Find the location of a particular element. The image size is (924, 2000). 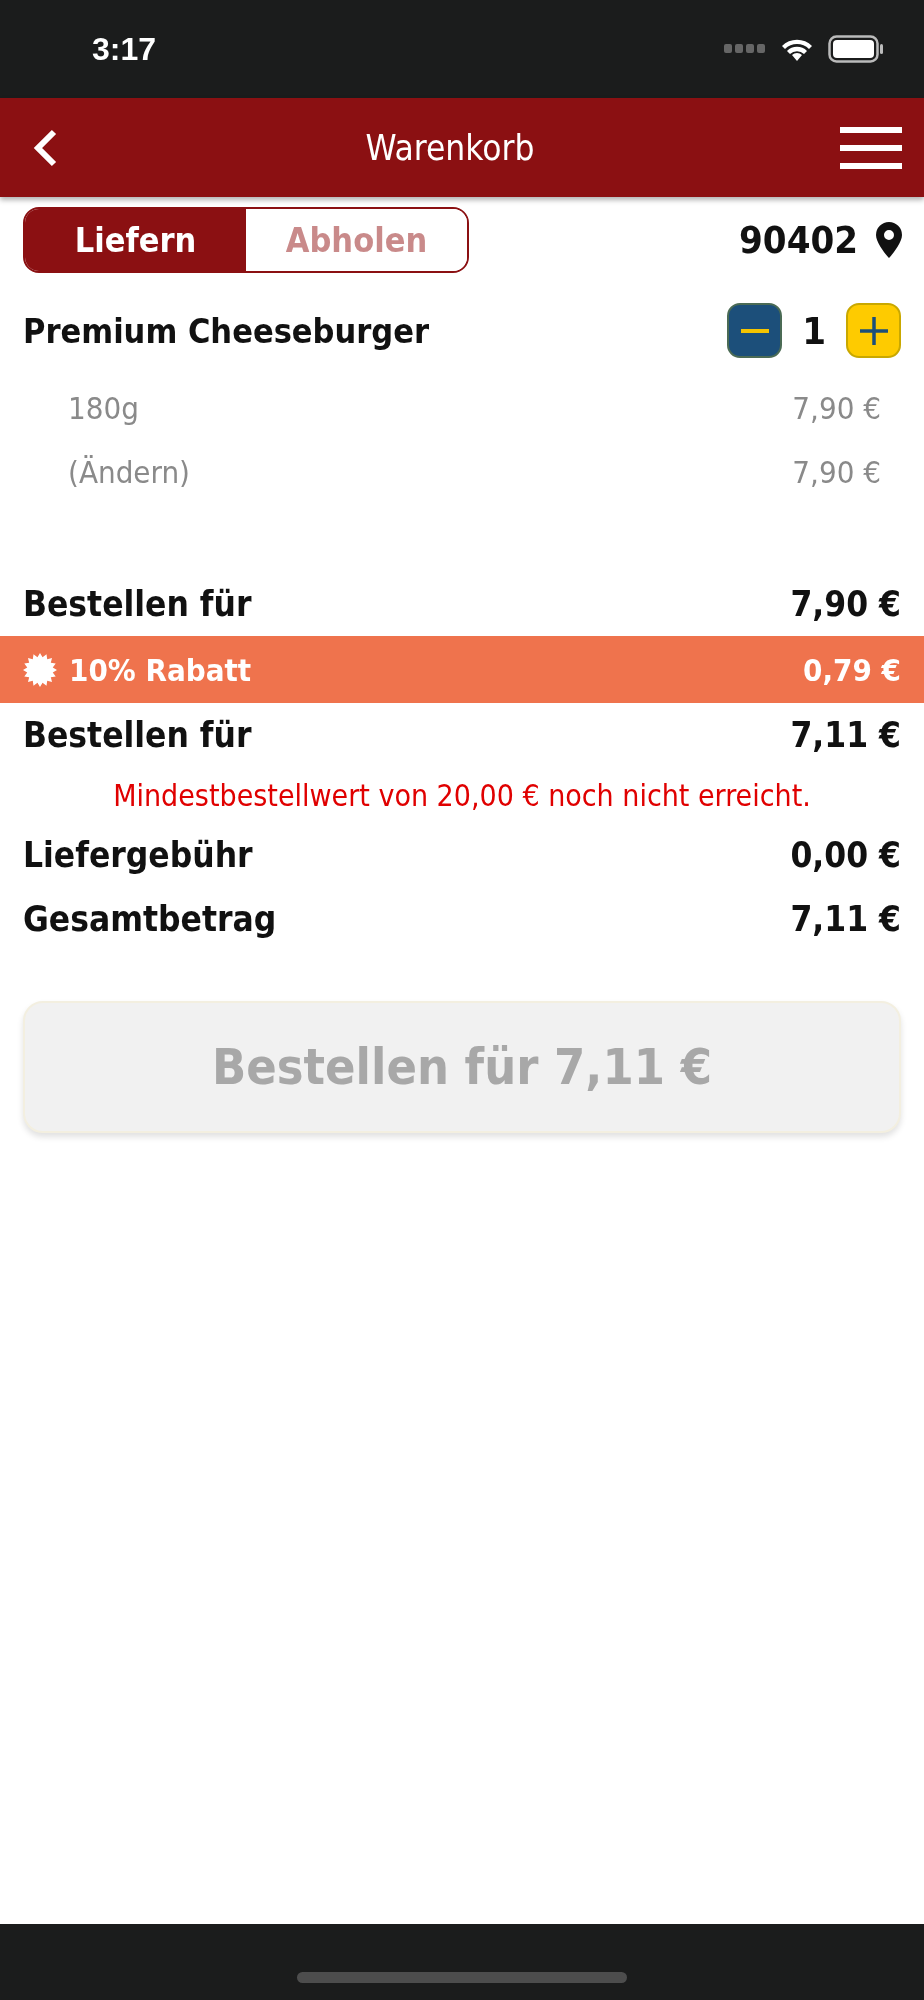

badge-icon is located at coordinates (40, 669).